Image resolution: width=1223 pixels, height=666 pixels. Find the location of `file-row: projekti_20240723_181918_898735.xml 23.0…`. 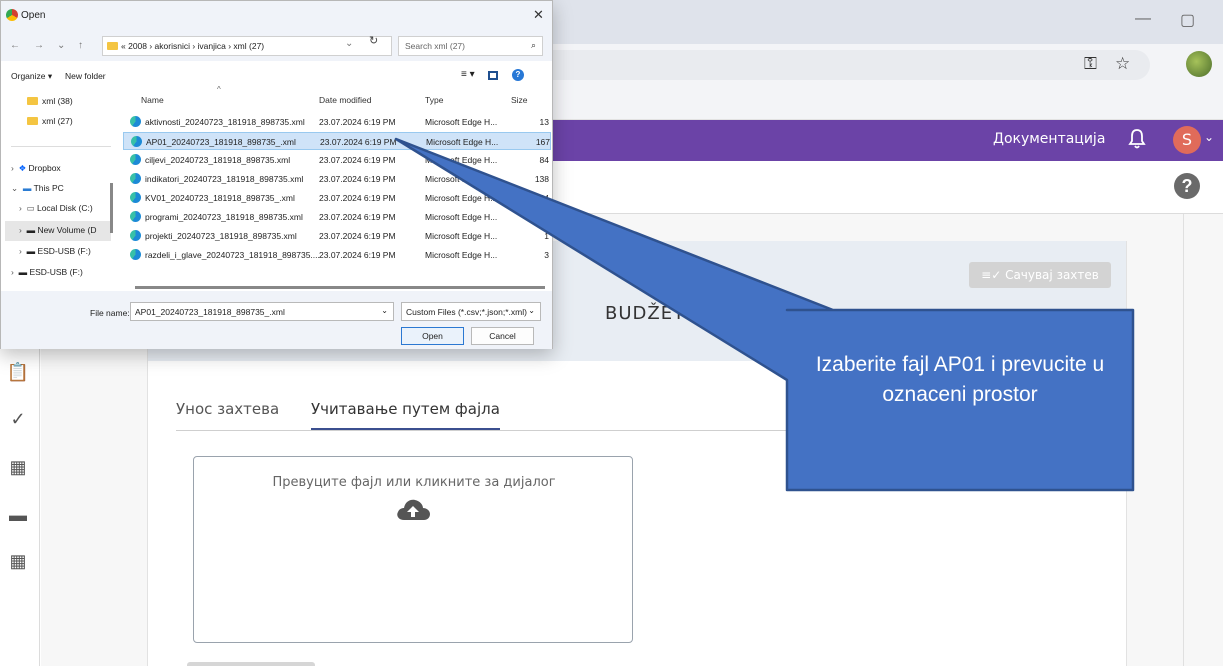

file-row: projekti_20240723_181918_898735.xml 23.0… is located at coordinates (337, 236).